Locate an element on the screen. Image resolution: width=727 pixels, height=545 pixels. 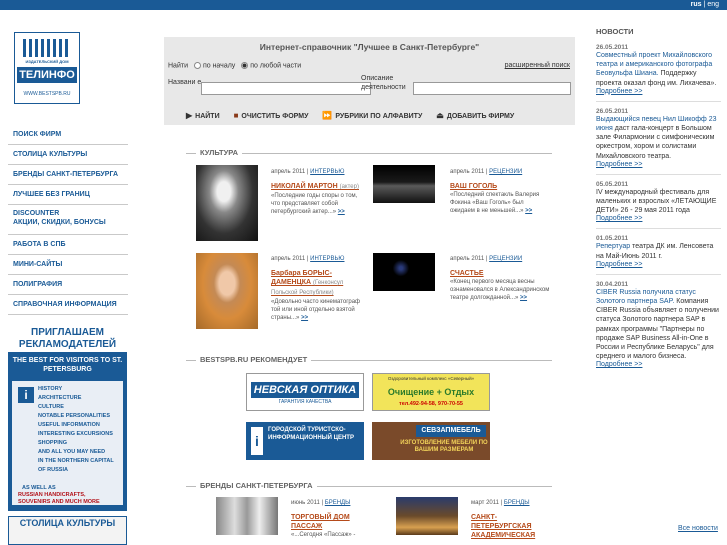
rubrics-button: ⏩ РУБРИКИ ПО АЛФАВИТУ is located at coordinates (372, 115).